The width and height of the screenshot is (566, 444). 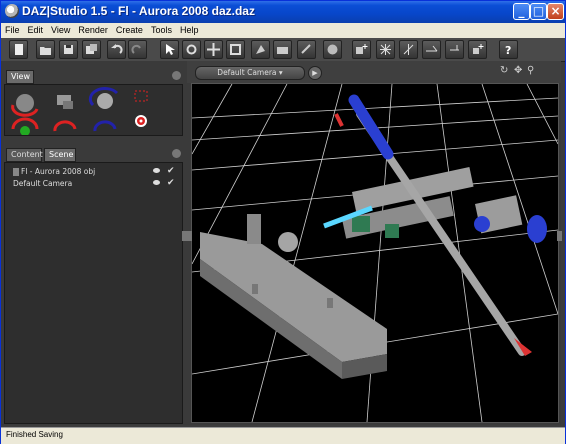 I want to click on select-icon, so click(x=170, y=49).